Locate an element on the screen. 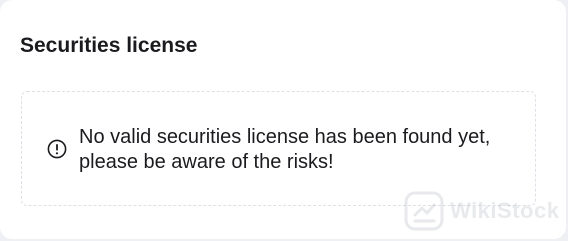  watermark-text: WikiStock is located at coordinates (505, 210).